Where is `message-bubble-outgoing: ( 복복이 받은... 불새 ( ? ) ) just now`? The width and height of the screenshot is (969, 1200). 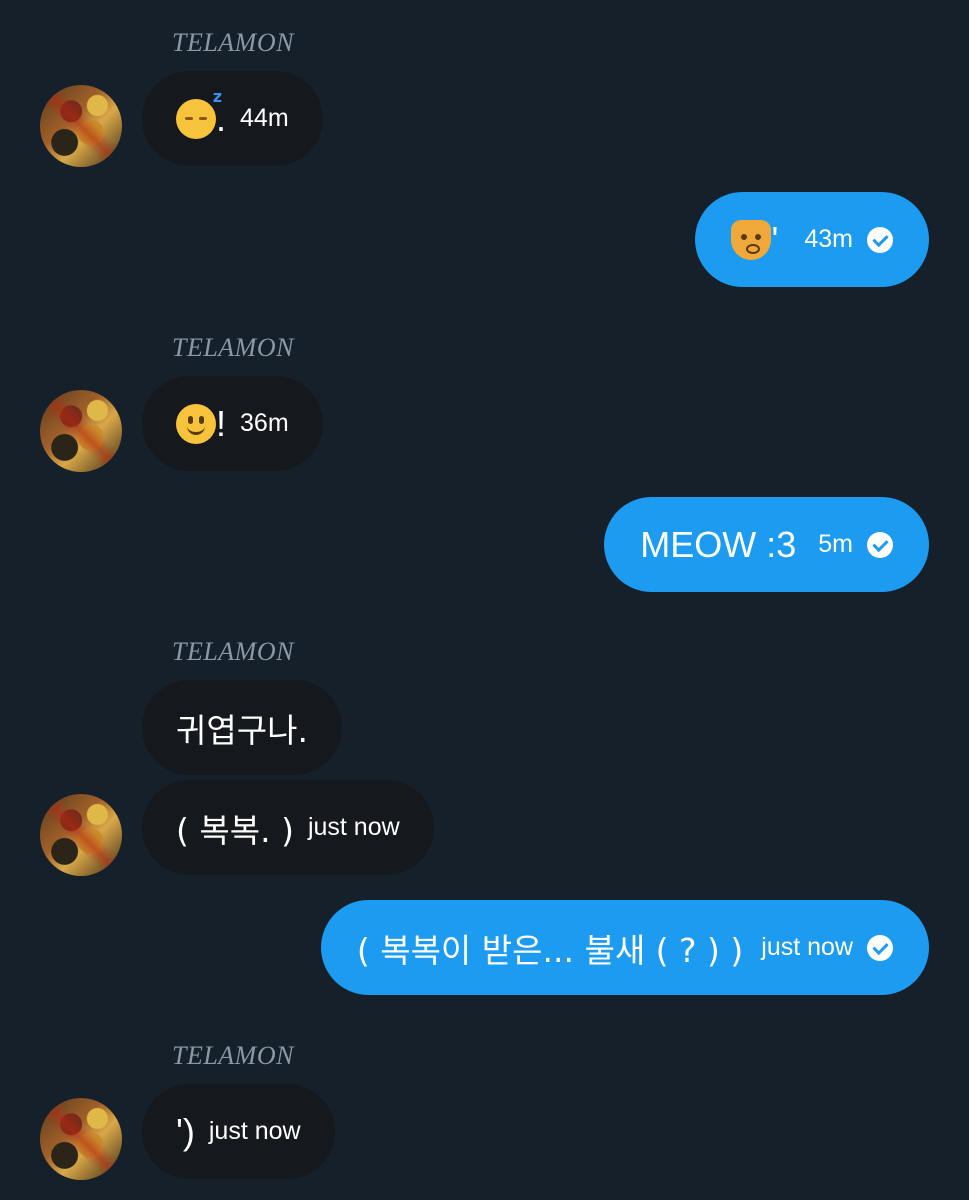
message-bubble-outgoing: ( 복복이 받은... 불새 ( ? ) ) just now is located at coordinates (624, 947).